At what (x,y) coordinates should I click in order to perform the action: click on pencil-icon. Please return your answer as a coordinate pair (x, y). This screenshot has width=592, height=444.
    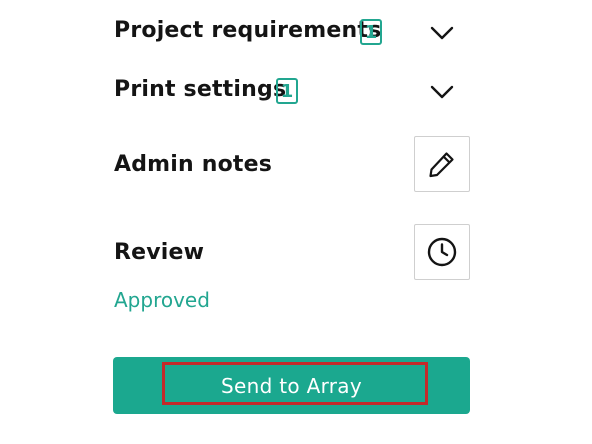
    Looking at the image, I should click on (441, 165).